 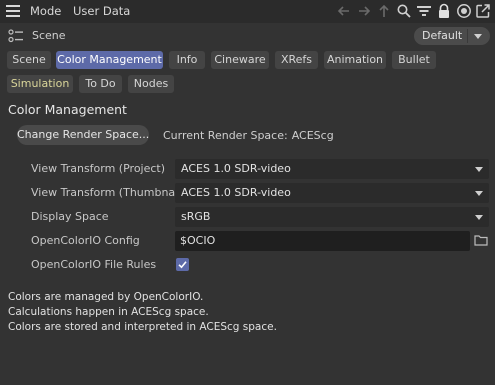 What do you see at coordinates (151, 84) in the screenshot?
I see `tab-nodes: Nodes` at bounding box center [151, 84].